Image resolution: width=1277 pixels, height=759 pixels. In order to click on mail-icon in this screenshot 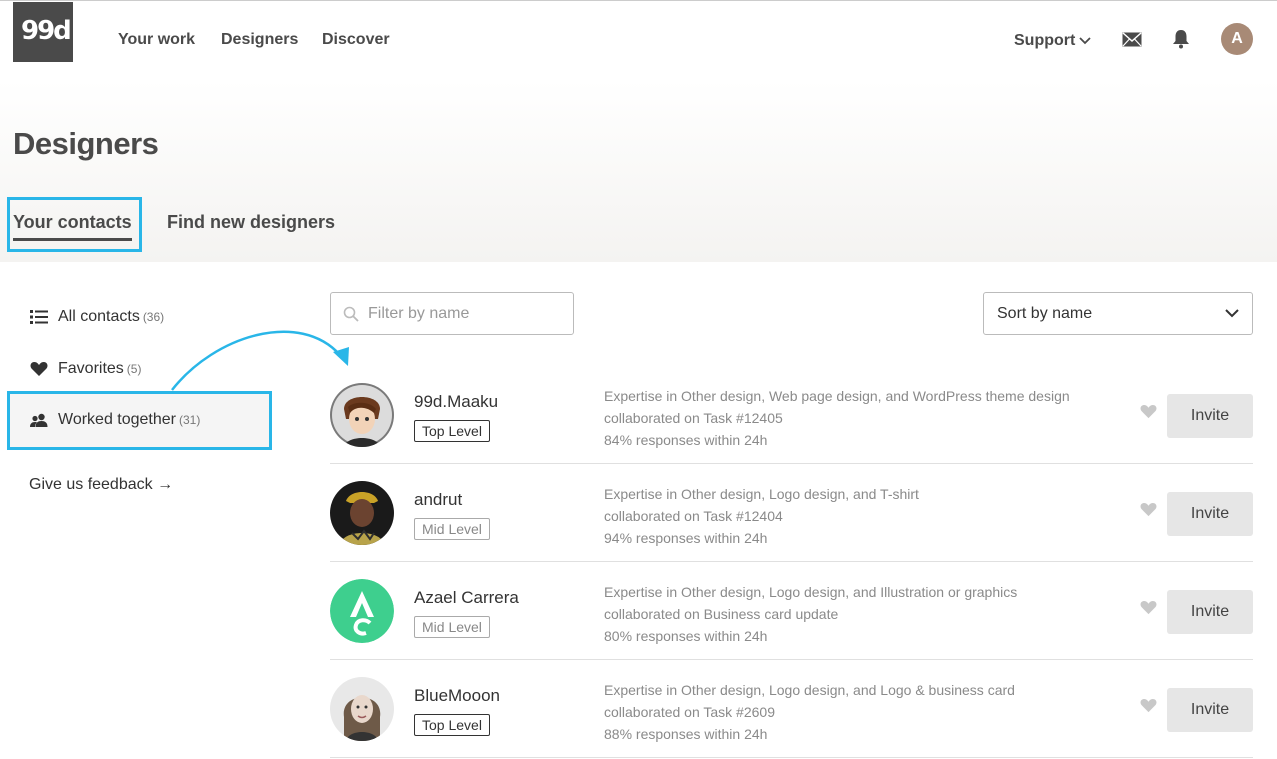, I will do `click(1132, 39)`.